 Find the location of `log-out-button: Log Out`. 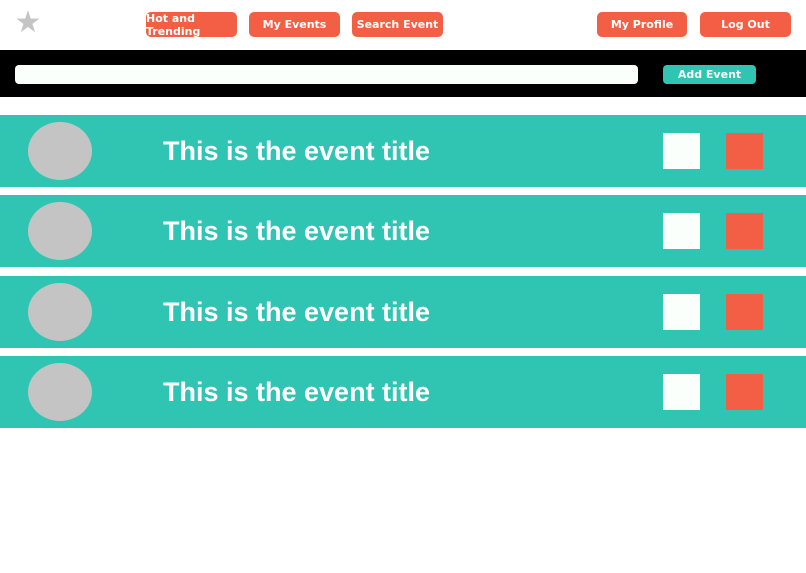

log-out-button: Log Out is located at coordinates (745, 24).